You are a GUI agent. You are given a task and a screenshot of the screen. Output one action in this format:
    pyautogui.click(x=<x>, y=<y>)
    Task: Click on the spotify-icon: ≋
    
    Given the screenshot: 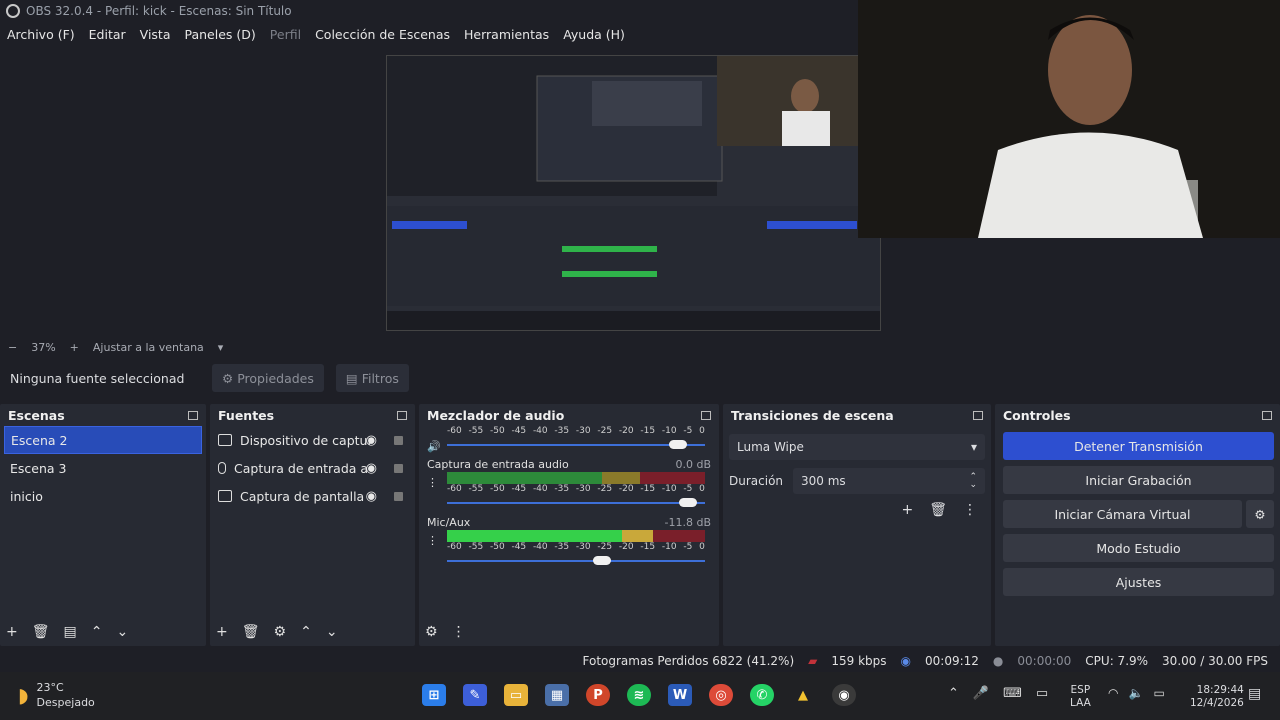 What is the action you would take?
    pyautogui.click(x=639, y=695)
    